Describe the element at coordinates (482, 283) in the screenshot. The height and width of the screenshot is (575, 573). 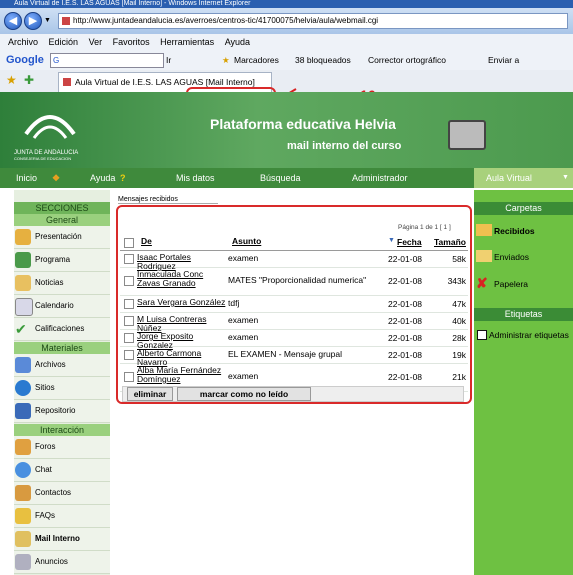
I see `trash-icon: ✘` at that location.